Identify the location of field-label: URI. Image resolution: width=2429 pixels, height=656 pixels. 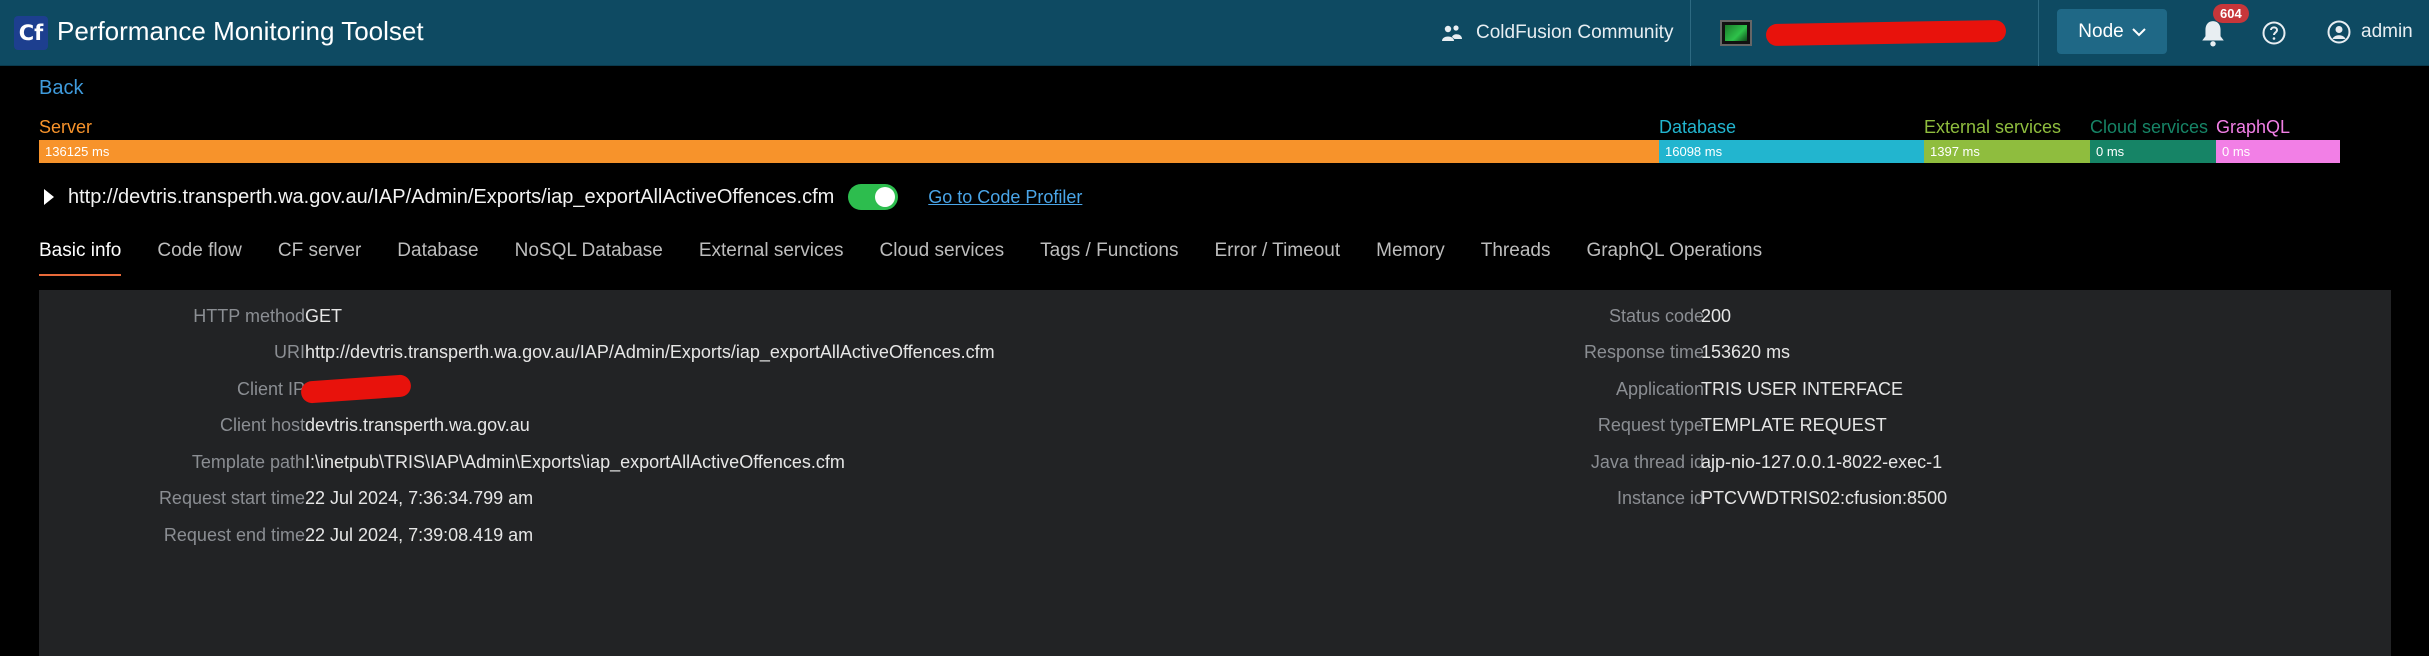
(289, 352).